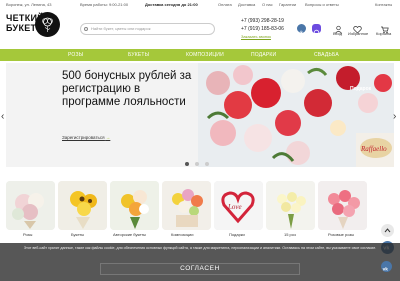 Image resolution: width=400 pixels, height=281 pixels. What do you see at coordinates (108, 137) in the screenshot?
I see `arrow-right-icon: →` at bounding box center [108, 137].